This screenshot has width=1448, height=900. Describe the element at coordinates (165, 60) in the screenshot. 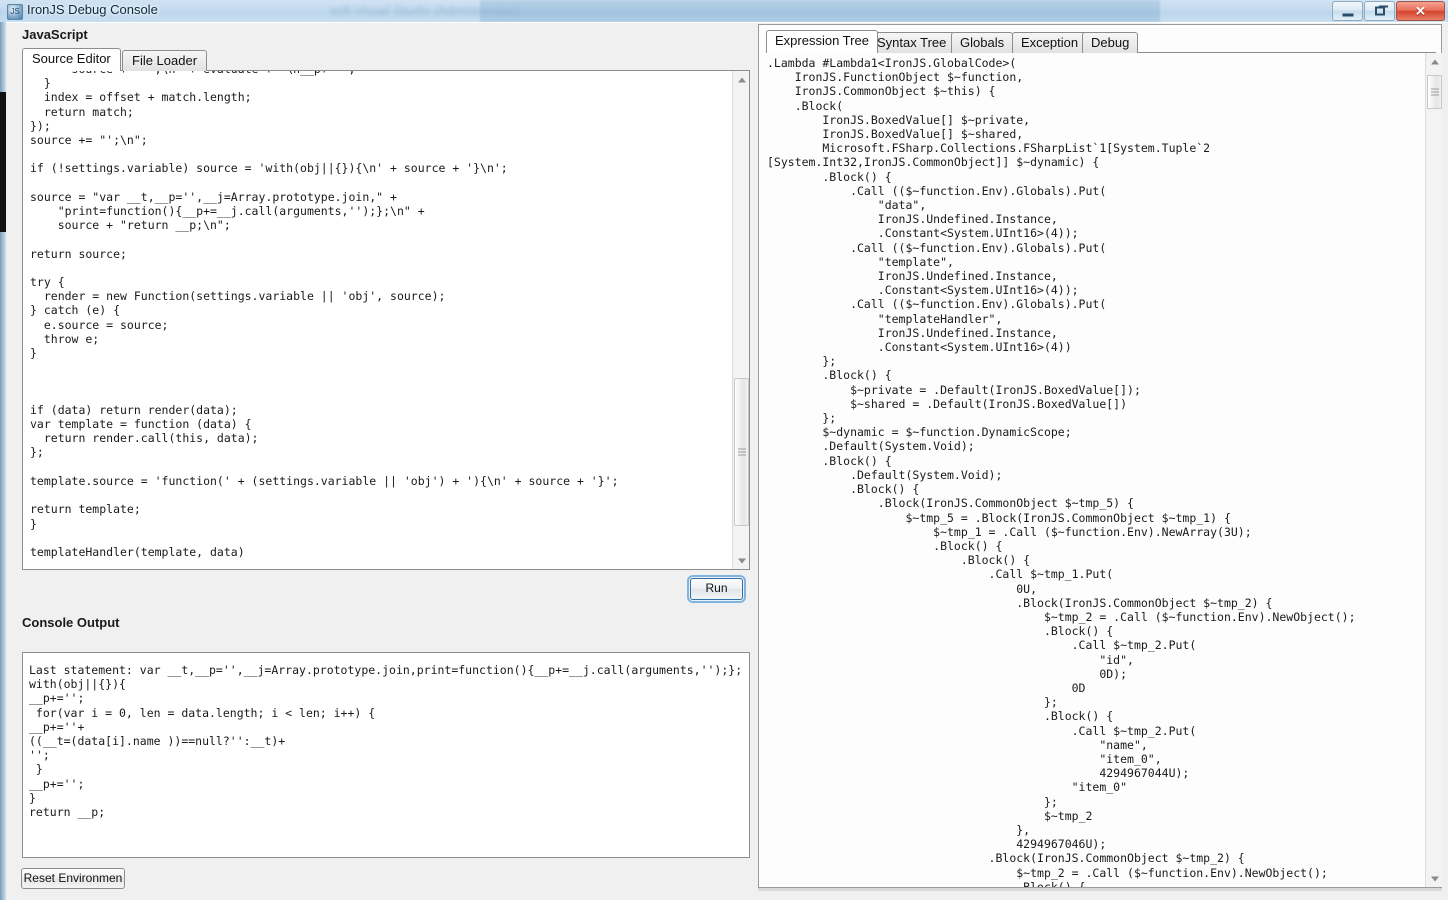

I see `tab-file-loader: File Loader` at that location.